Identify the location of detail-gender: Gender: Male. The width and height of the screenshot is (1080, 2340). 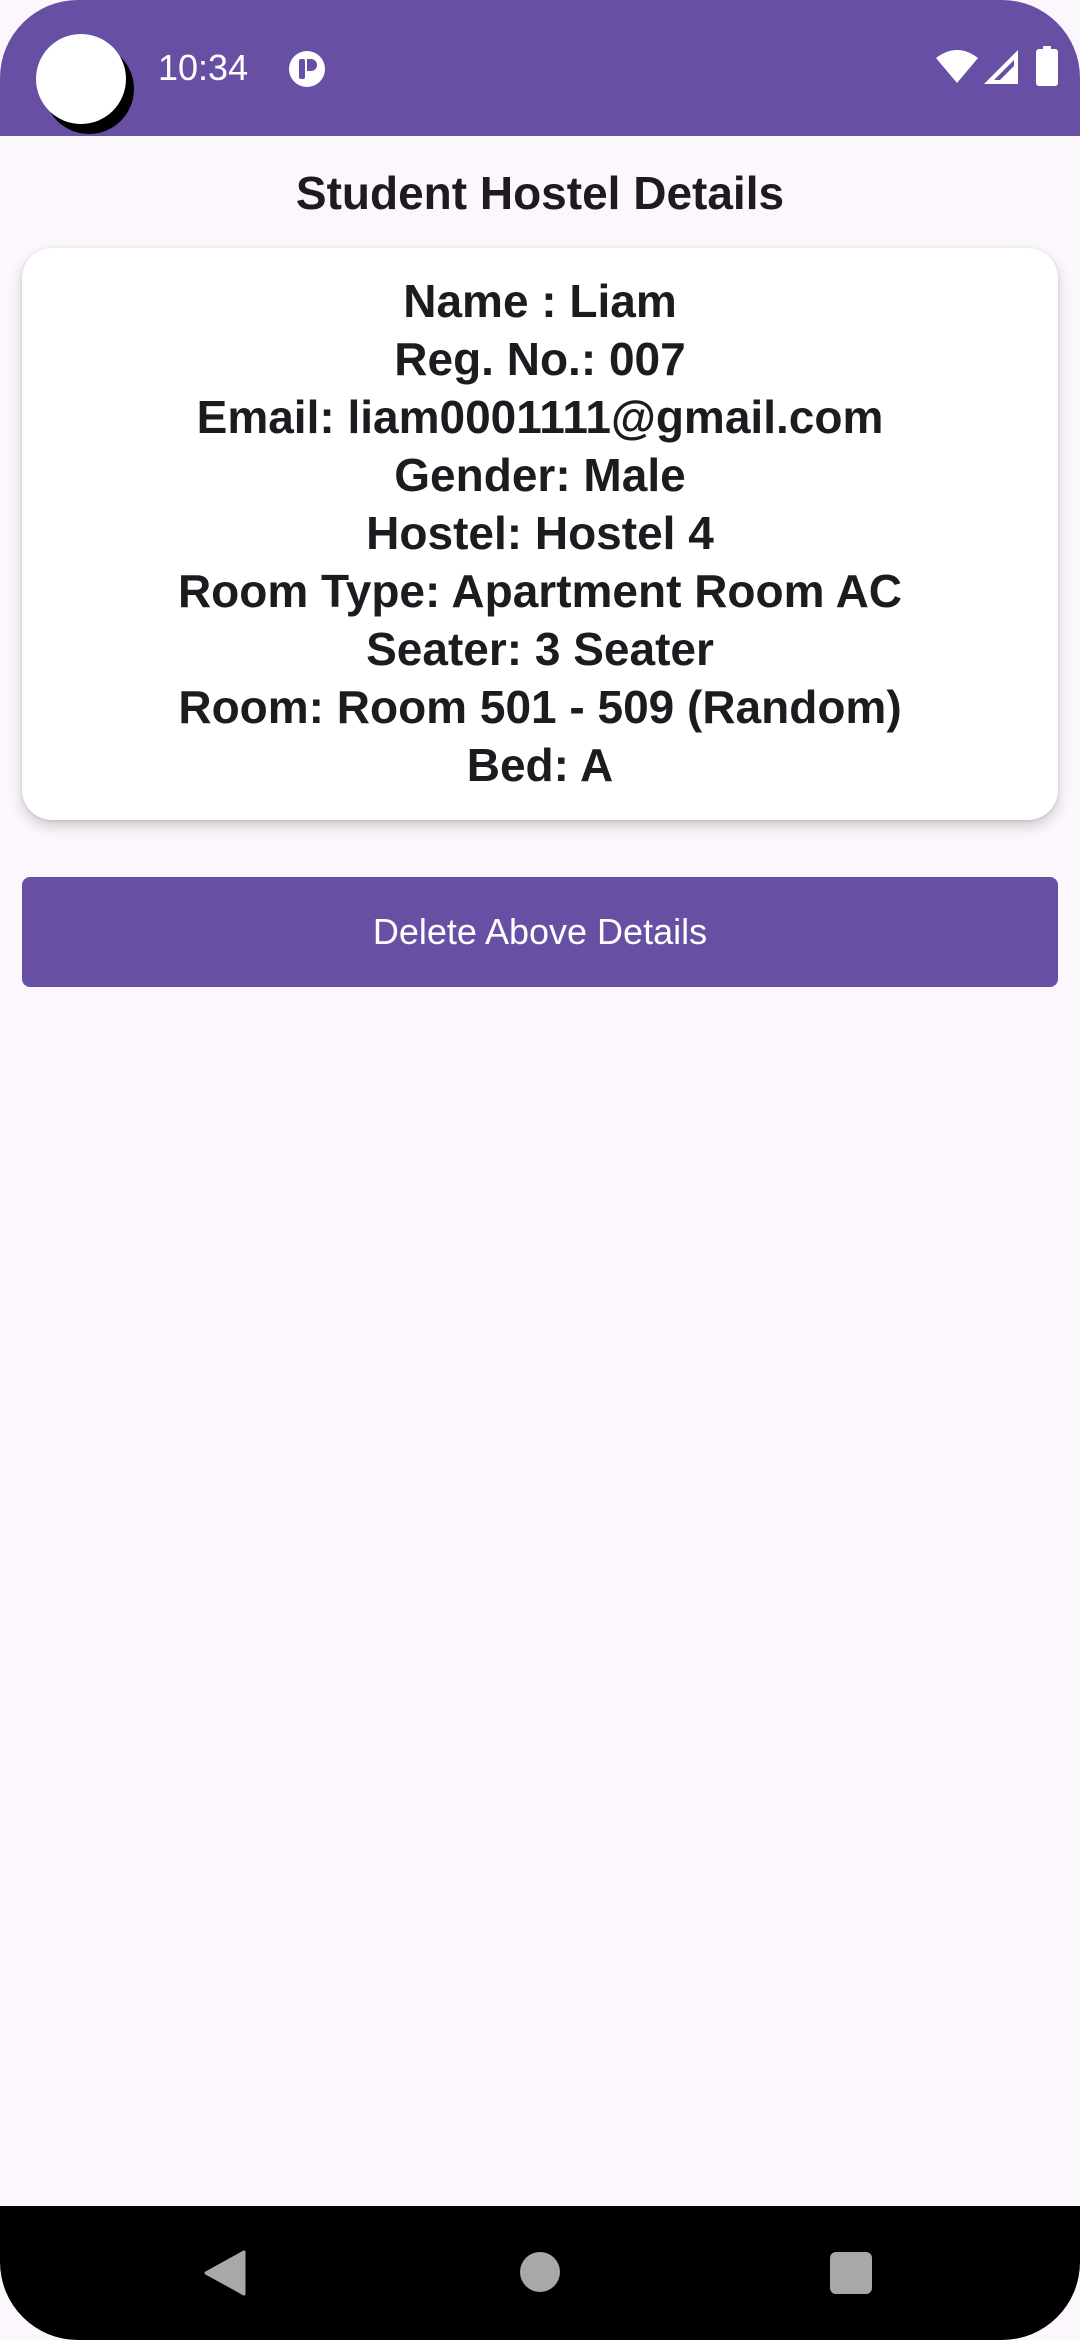
(540, 475).